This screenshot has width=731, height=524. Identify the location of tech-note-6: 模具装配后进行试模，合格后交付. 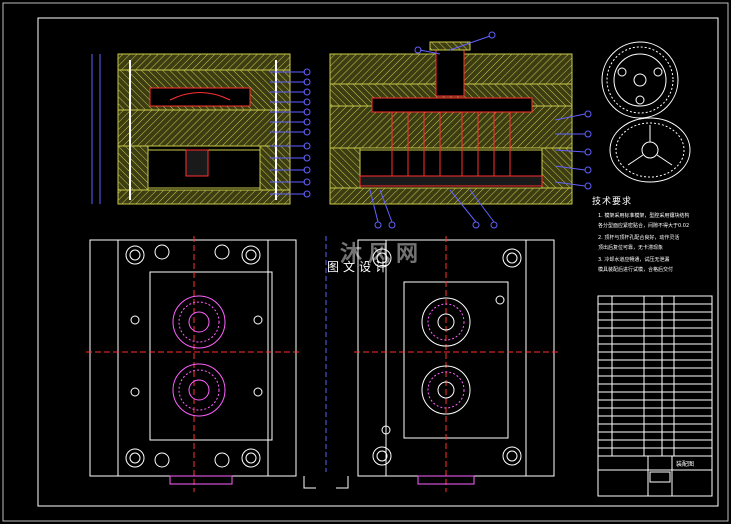
(636, 270).